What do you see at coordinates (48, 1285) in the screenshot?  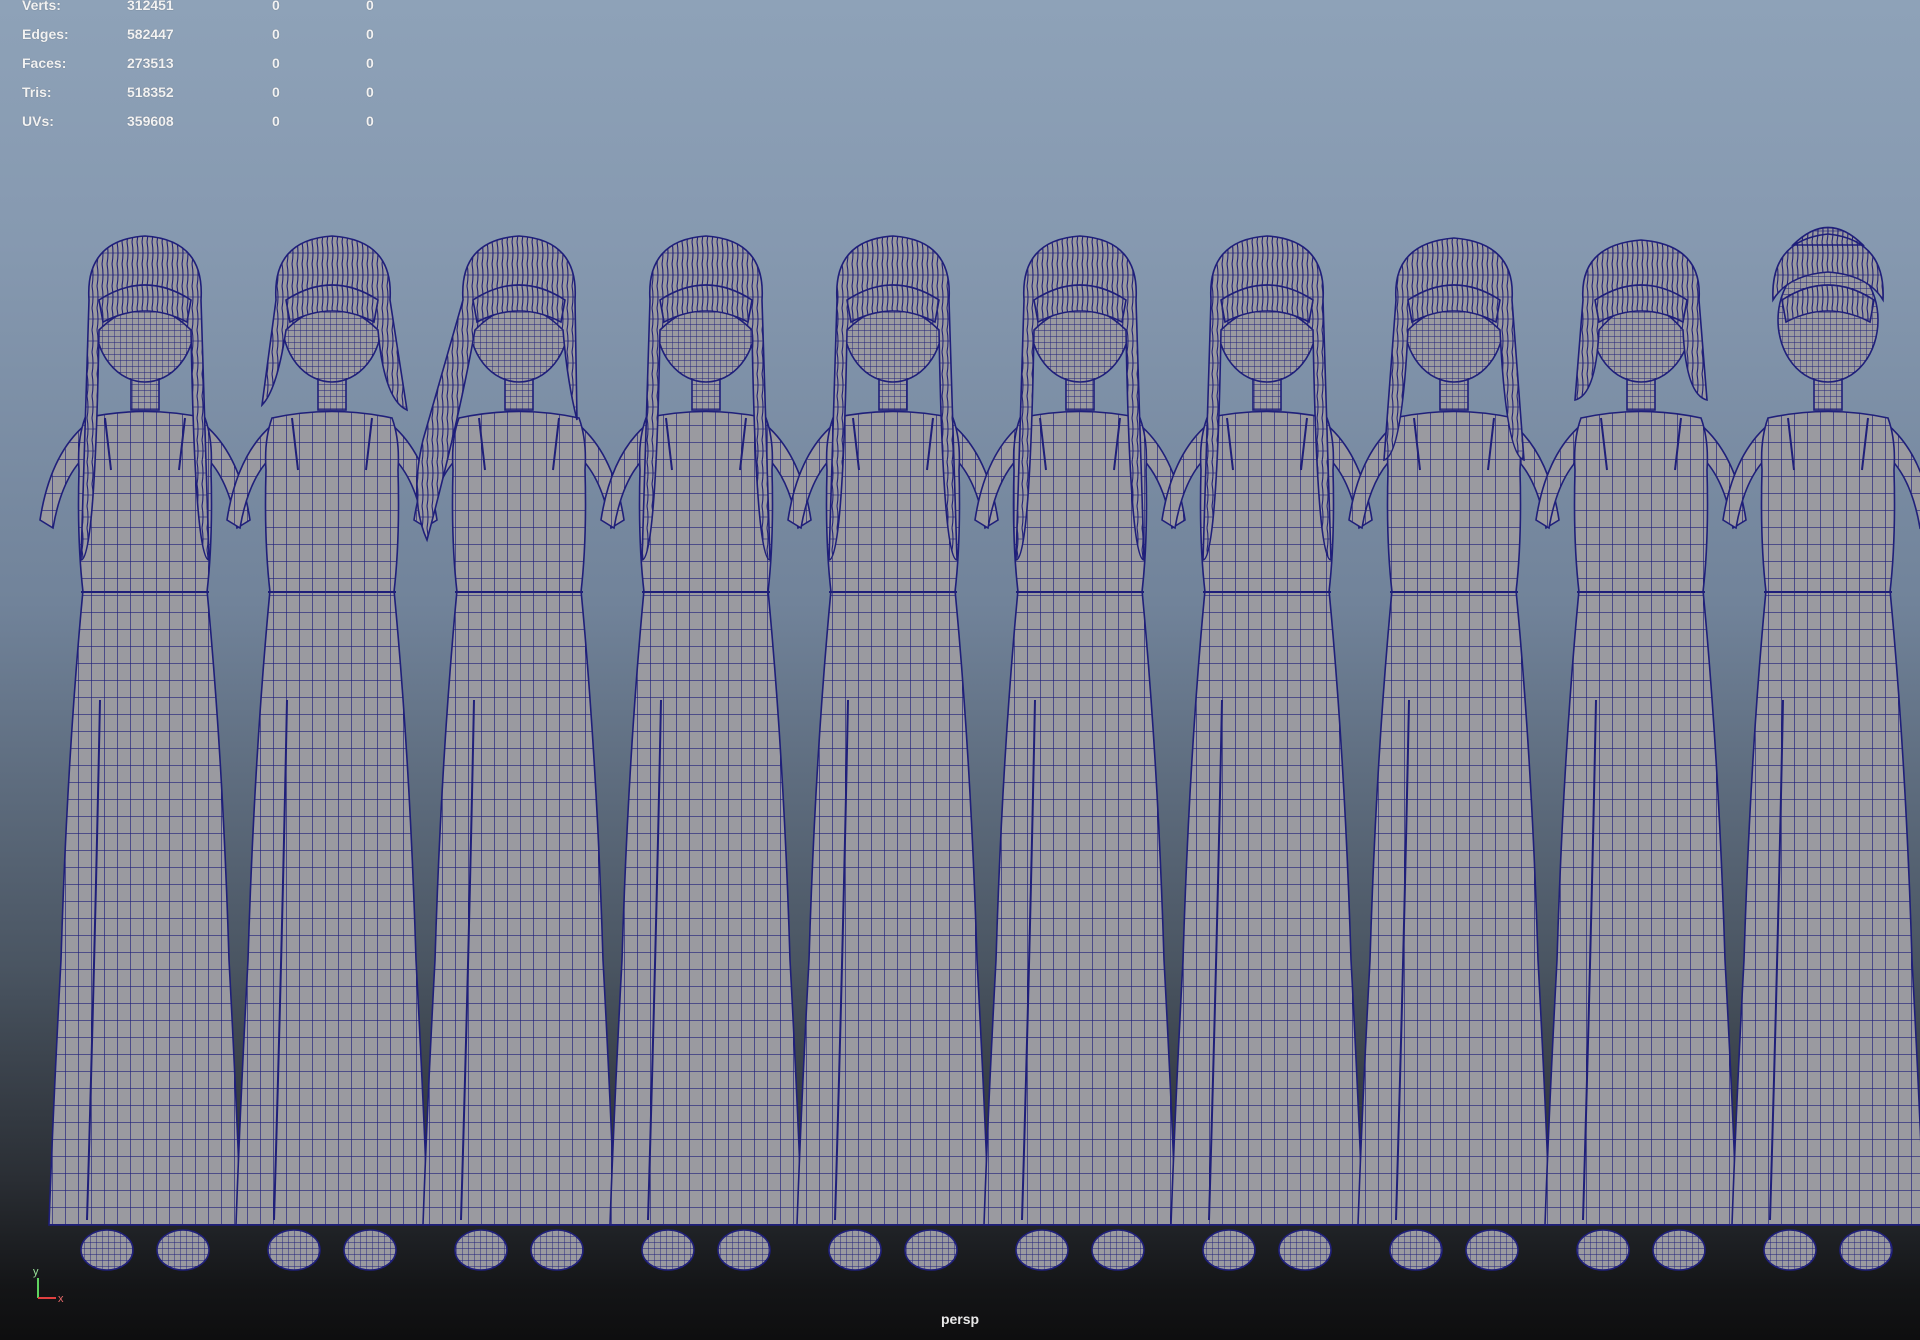 I see `axis-gizmo: y x` at bounding box center [48, 1285].